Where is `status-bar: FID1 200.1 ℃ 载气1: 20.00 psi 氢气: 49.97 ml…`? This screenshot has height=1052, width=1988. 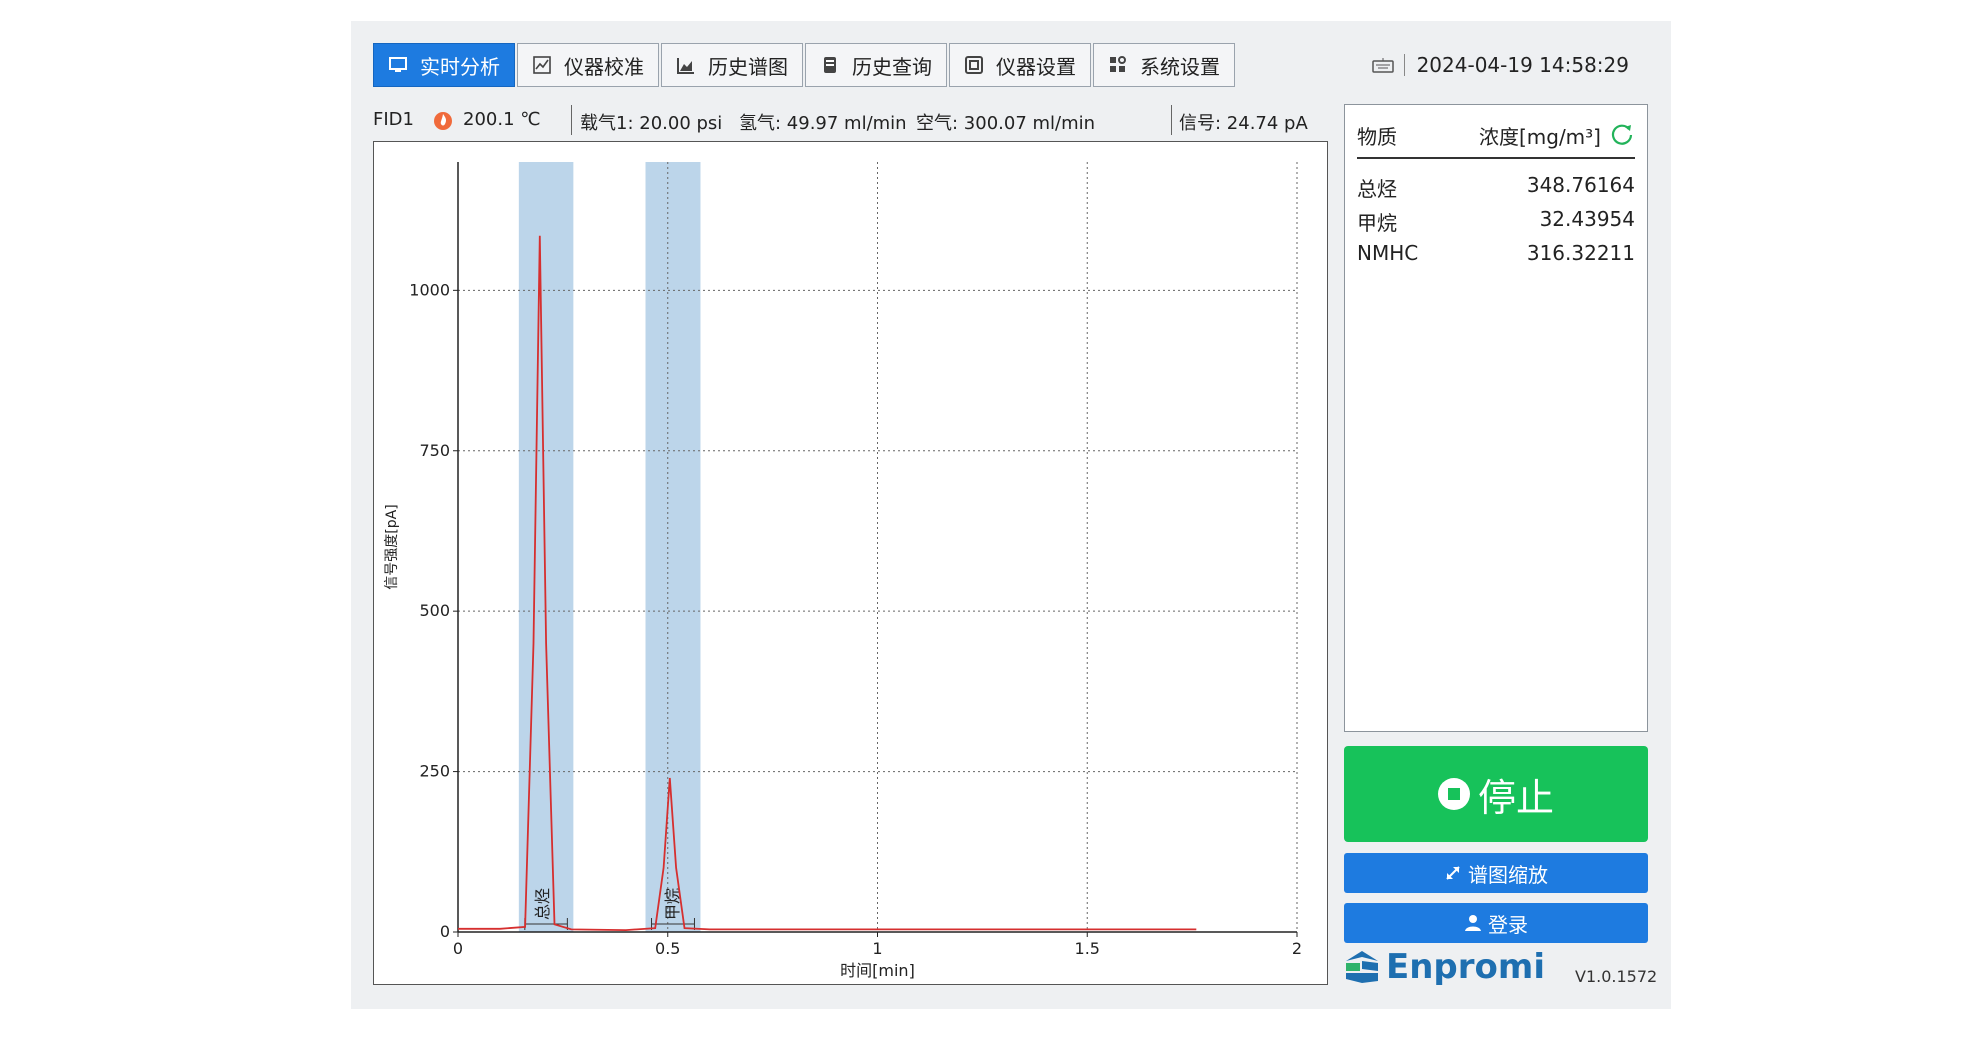 status-bar: FID1 200.1 ℃ 载气1: 20.00 psi 氢气: 49.97 ml… is located at coordinates (849, 120).